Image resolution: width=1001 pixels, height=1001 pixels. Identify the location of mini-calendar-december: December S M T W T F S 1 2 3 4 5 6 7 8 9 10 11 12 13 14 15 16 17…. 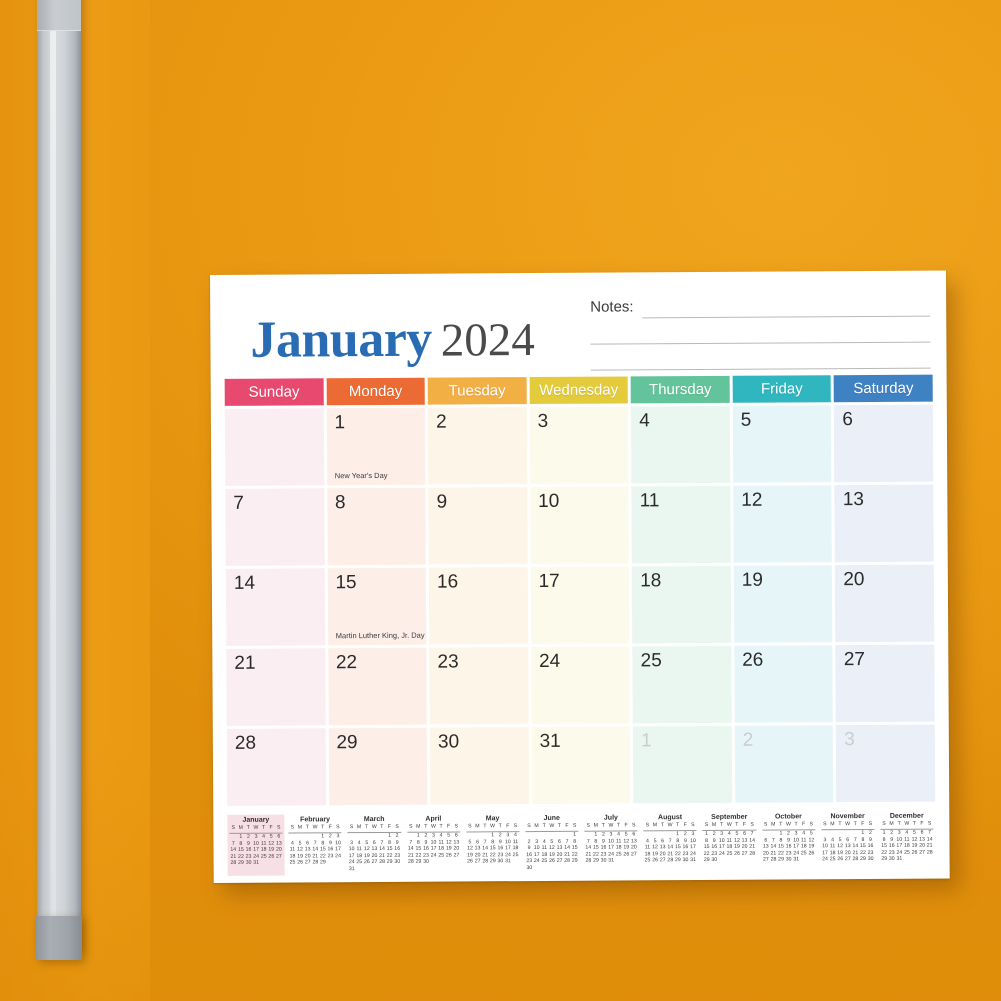
(907, 841).